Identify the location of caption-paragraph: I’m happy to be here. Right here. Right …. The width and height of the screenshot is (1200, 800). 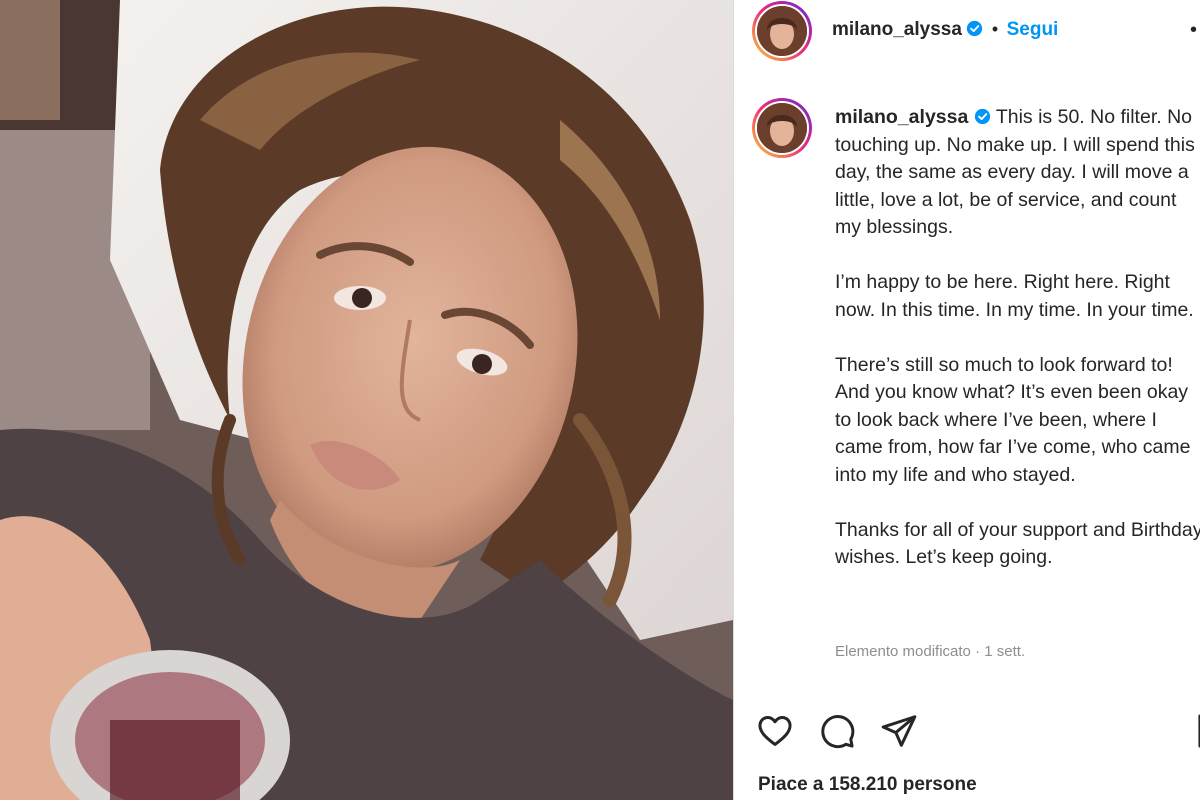
(1014, 296).